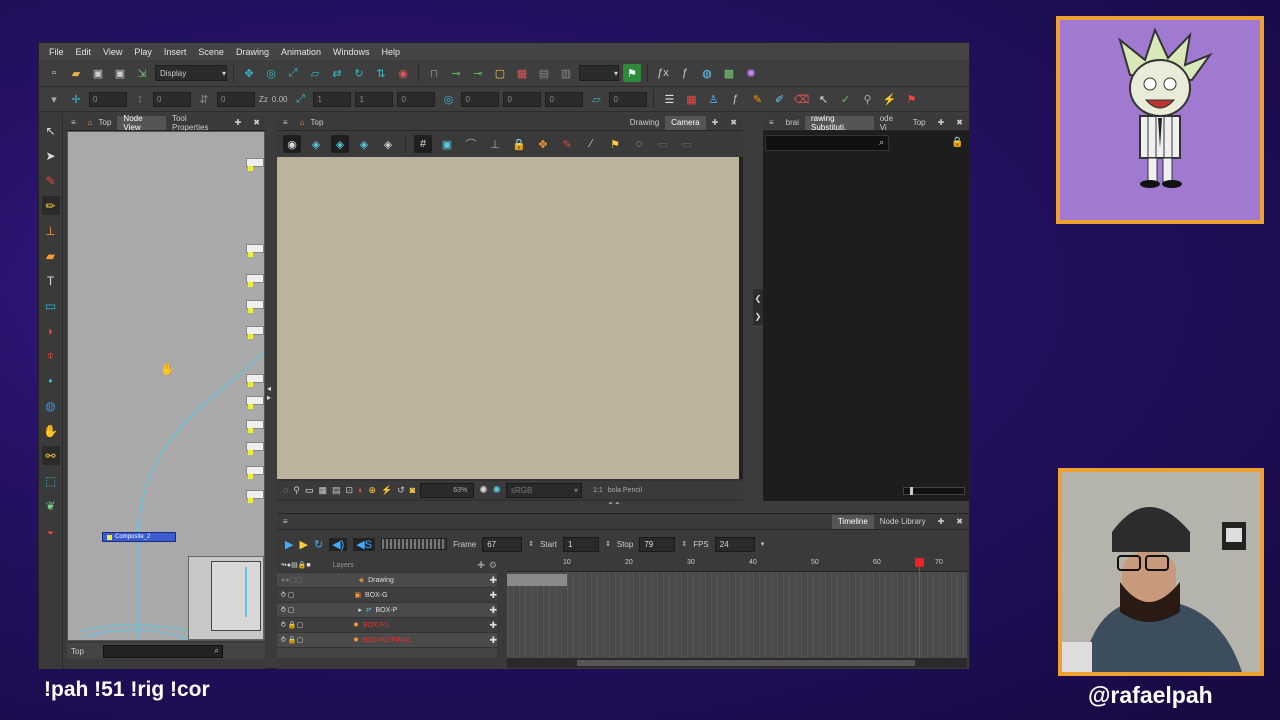 The height and width of the screenshot is (720, 1280). What do you see at coordinates (911, 491) in the screenshot?
I see `slider-handle` at bounding box center [911, 491].